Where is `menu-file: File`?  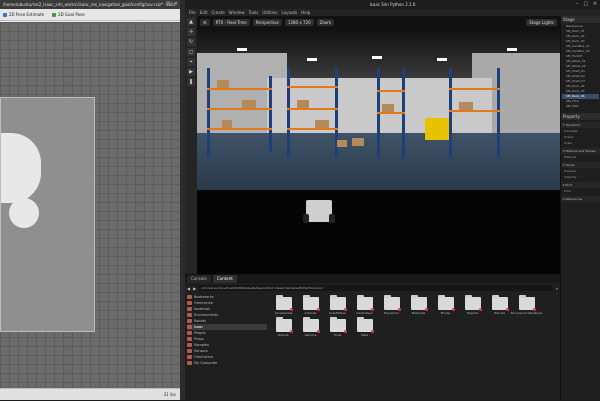 menu-file: File is located at coordinates (192, 12).